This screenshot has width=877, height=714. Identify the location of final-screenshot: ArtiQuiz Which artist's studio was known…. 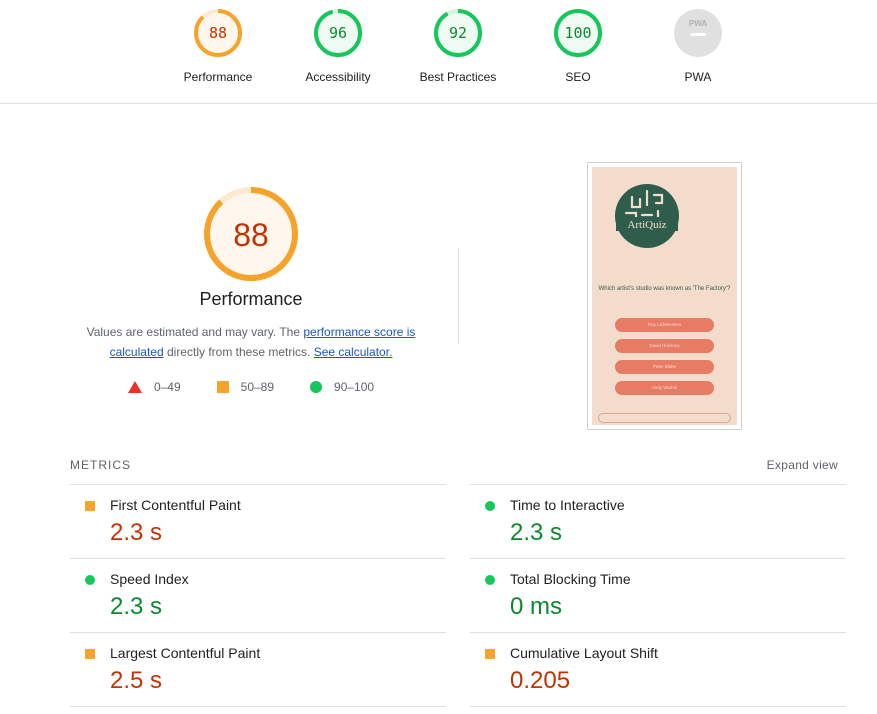
(664, 296).